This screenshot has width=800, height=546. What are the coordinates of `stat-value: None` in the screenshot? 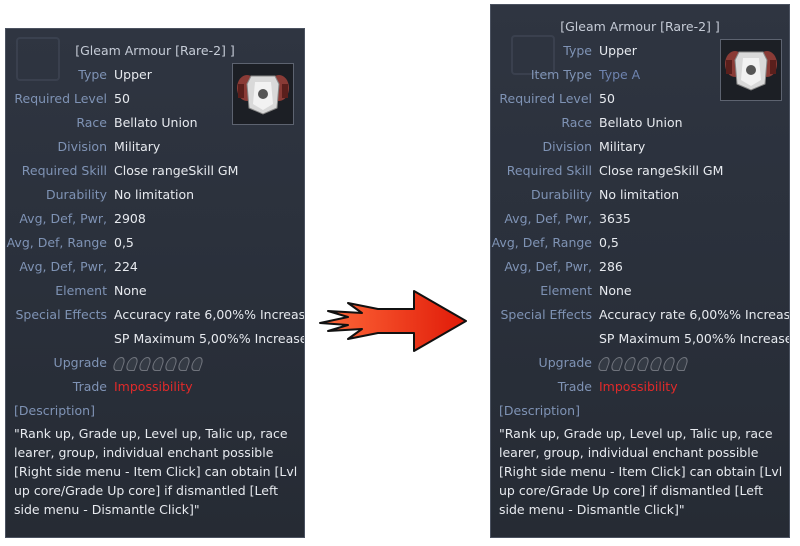 It's located at (130, 290).